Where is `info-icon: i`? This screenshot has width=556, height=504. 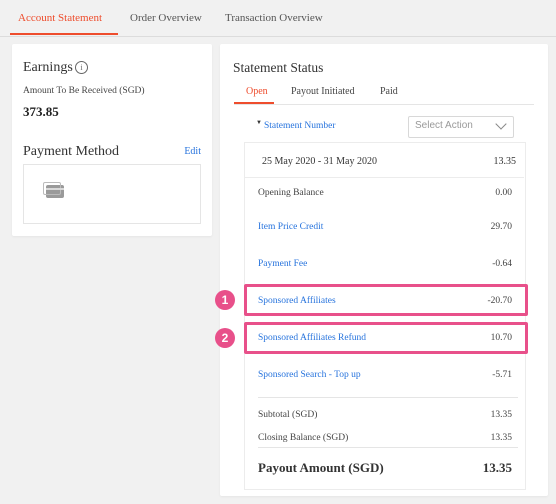 info-icon: i is located at coordinates (81, 67).